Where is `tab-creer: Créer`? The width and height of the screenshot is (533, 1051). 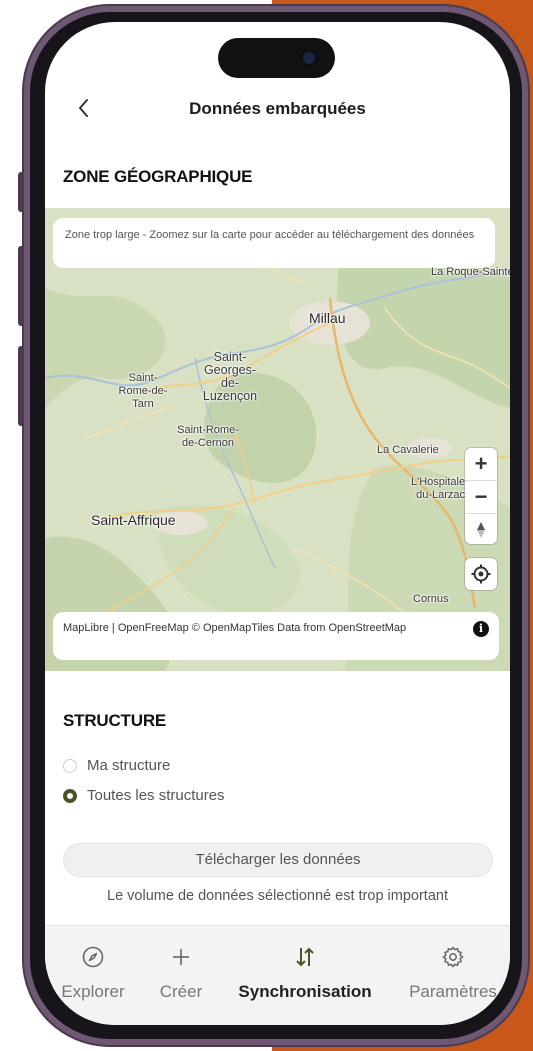 tab-creer: Créer is located at coordinates (181, 975).